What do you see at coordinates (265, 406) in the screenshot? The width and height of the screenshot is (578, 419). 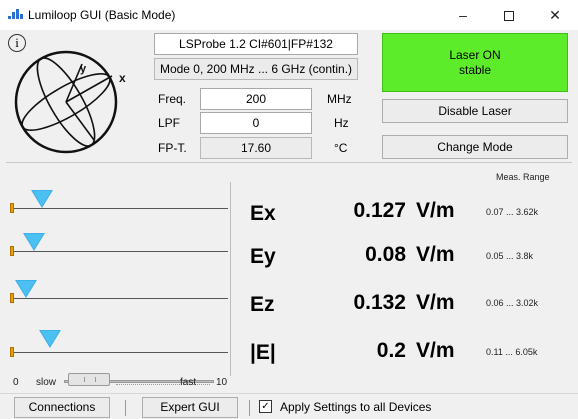 I see `apply-all-checkbox: ✓` at bounding box center [265, 406].